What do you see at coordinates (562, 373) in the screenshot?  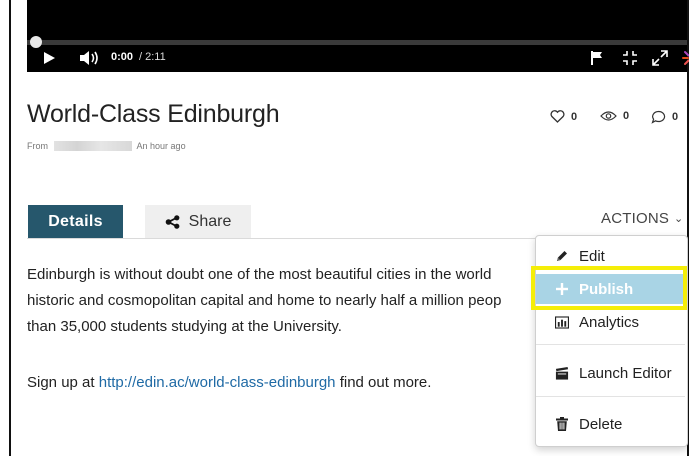 I see `clapperboard-icon` at bounding box center [562, 373].